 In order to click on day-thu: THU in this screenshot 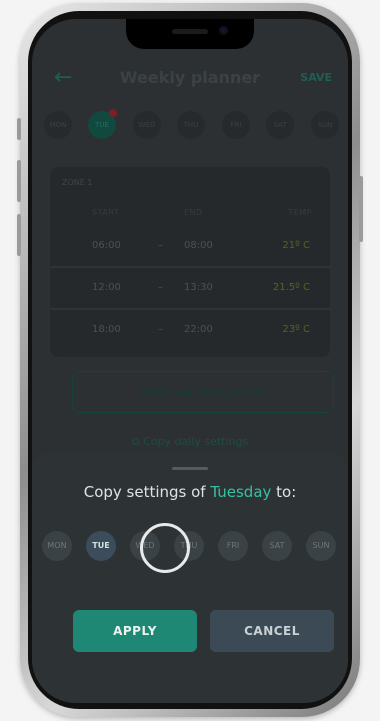, I will do `click(191, 125)`.